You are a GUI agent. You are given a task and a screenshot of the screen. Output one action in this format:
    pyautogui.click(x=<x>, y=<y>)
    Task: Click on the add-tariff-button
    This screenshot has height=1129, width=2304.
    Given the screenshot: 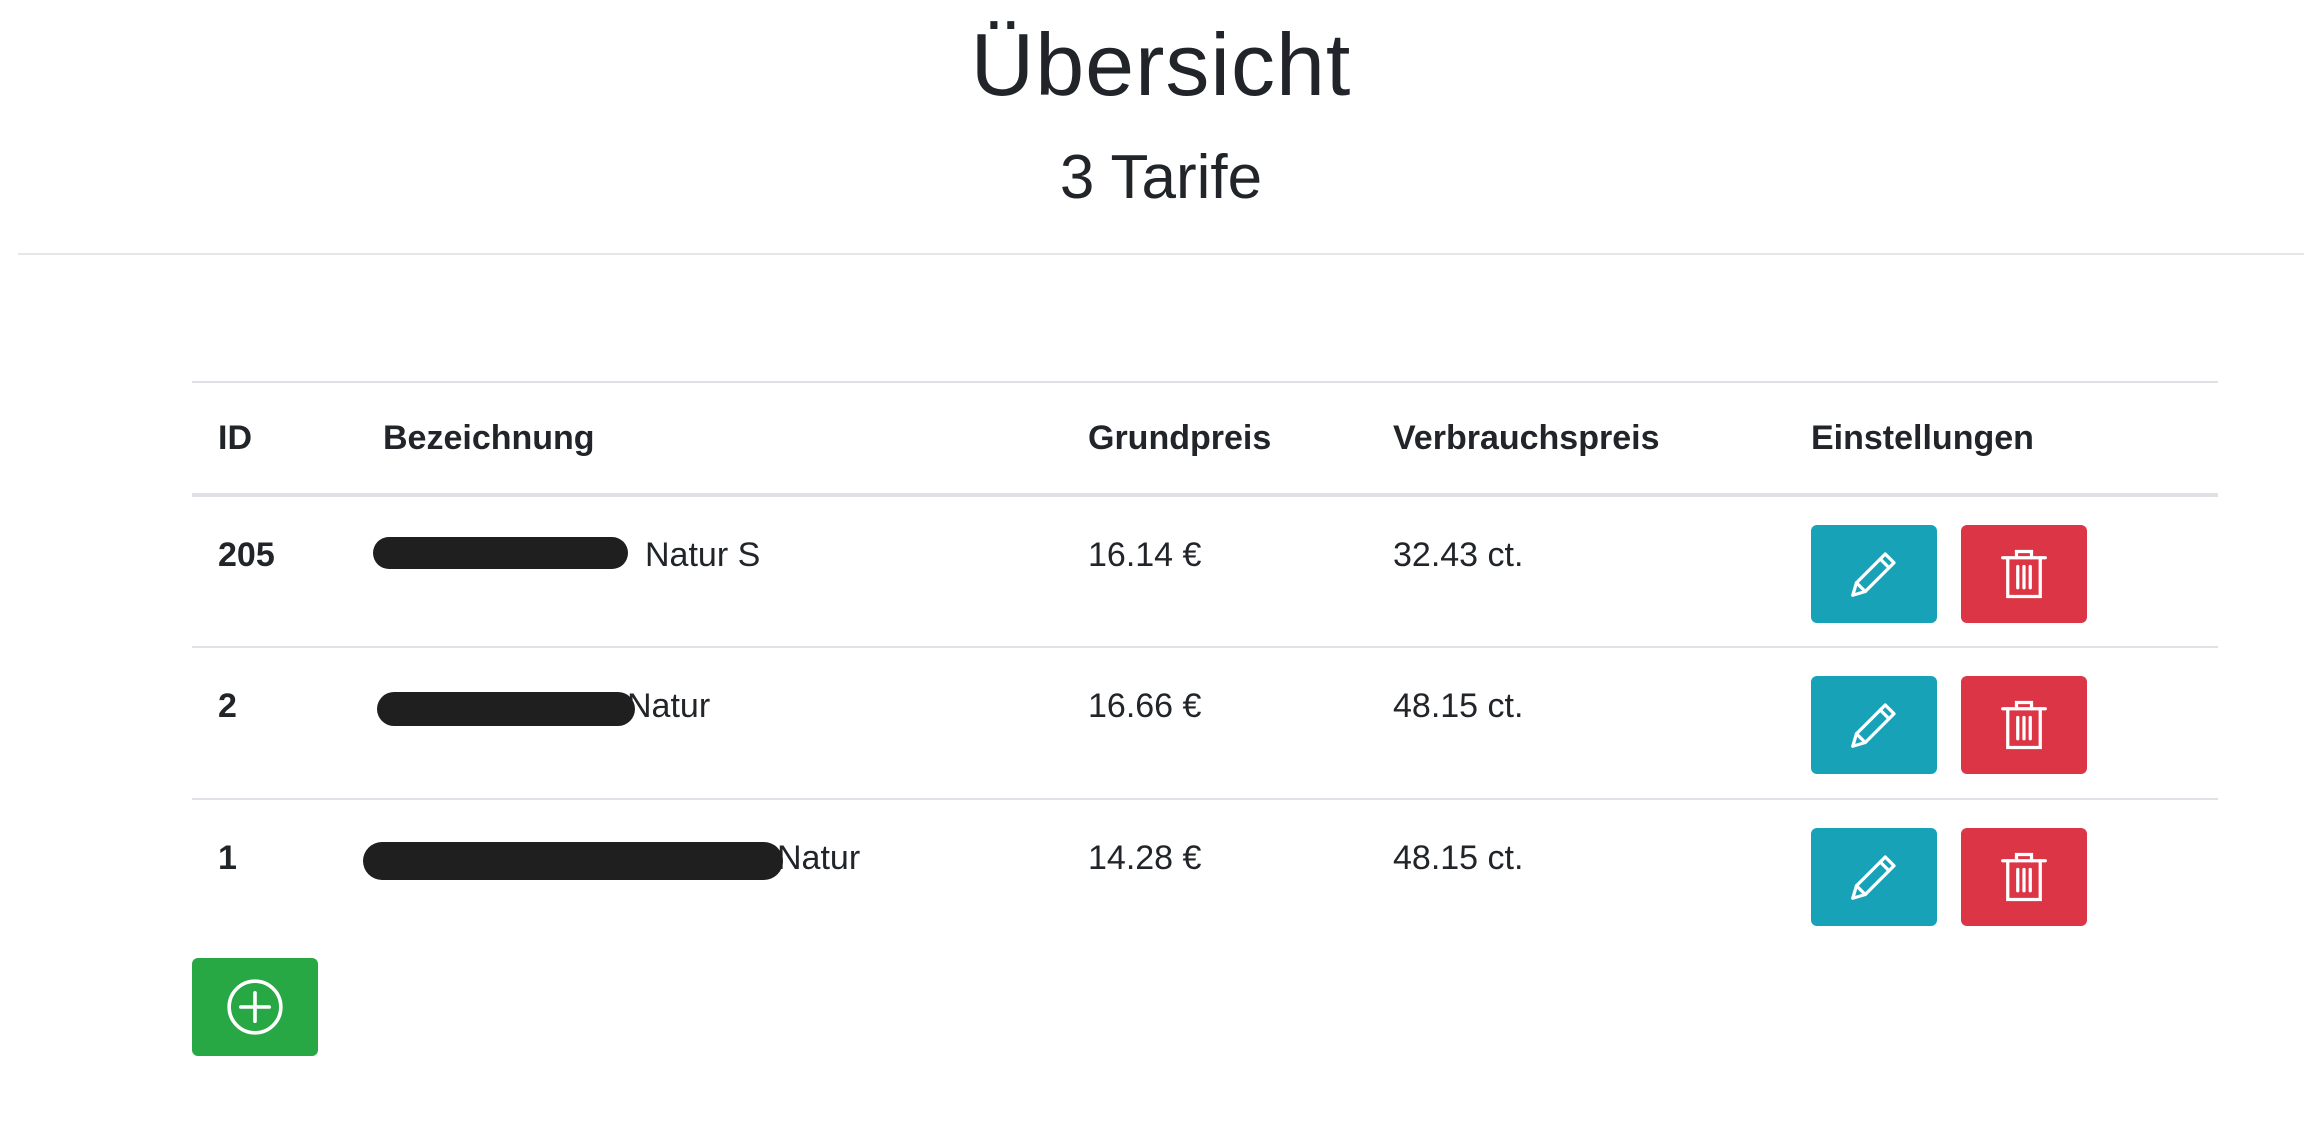 What is the action you would take?
    pyautogui.click(x=255, y=1007)
    